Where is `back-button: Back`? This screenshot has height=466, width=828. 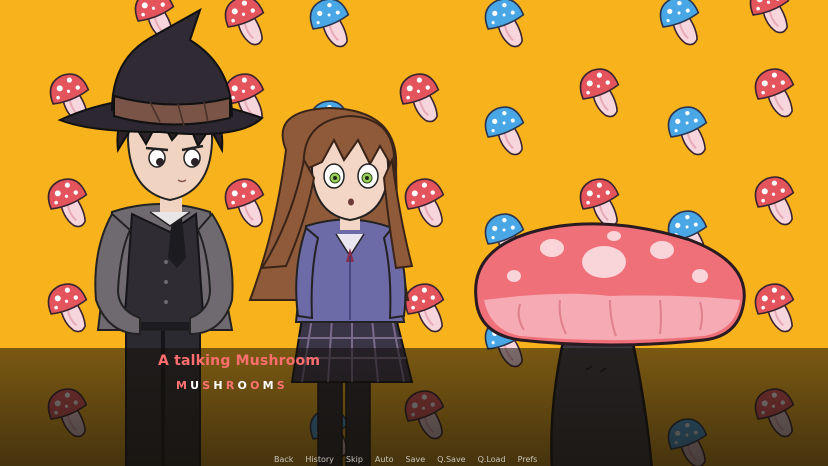
back-button: Back is located at coordinates (283, 459).